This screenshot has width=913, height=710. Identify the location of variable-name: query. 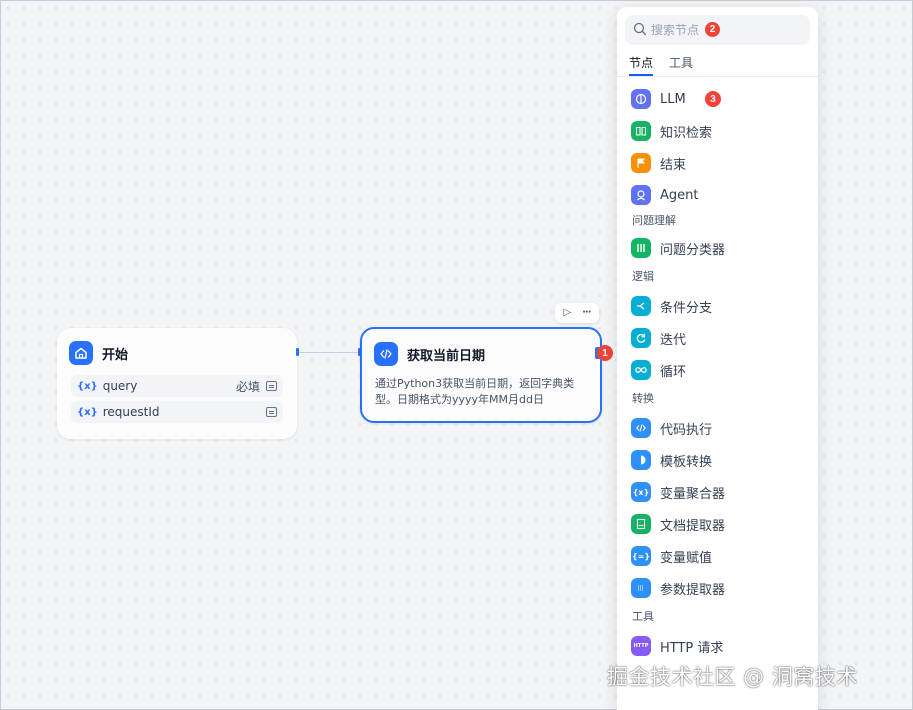
(120, 386).